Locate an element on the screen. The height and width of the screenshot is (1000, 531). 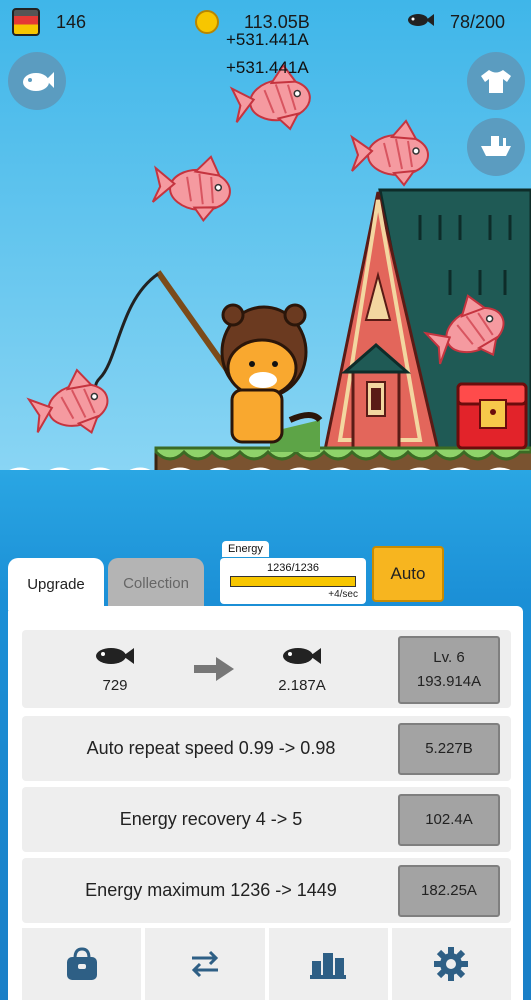
auto-repeat-label: Auto repeat speed 0.99 -> 0.98 is located at coordinates (211, 748).